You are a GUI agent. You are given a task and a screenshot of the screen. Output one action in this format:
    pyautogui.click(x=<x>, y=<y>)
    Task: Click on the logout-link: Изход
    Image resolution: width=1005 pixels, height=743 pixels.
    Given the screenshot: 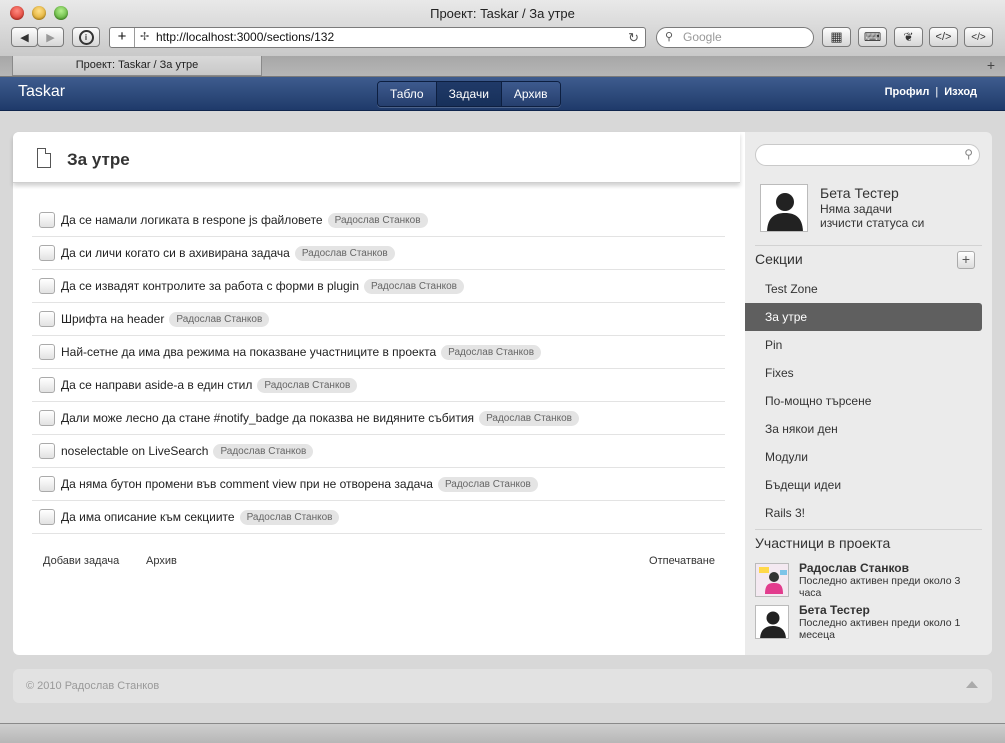 What is the action you would take?
    pyautogui.click(x=960, y=92)
    